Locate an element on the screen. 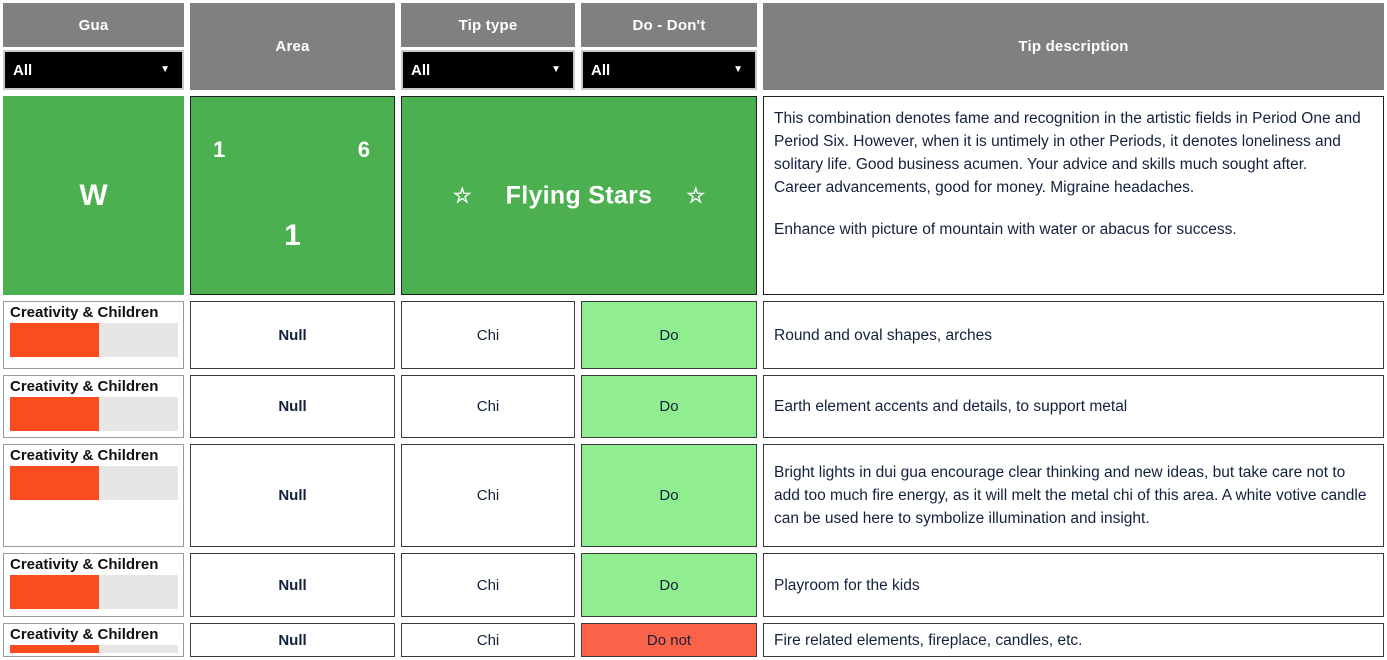 The width and height of the screenshot is (1387, 660). column-header-area: Area is located at coordinates (292, 46).